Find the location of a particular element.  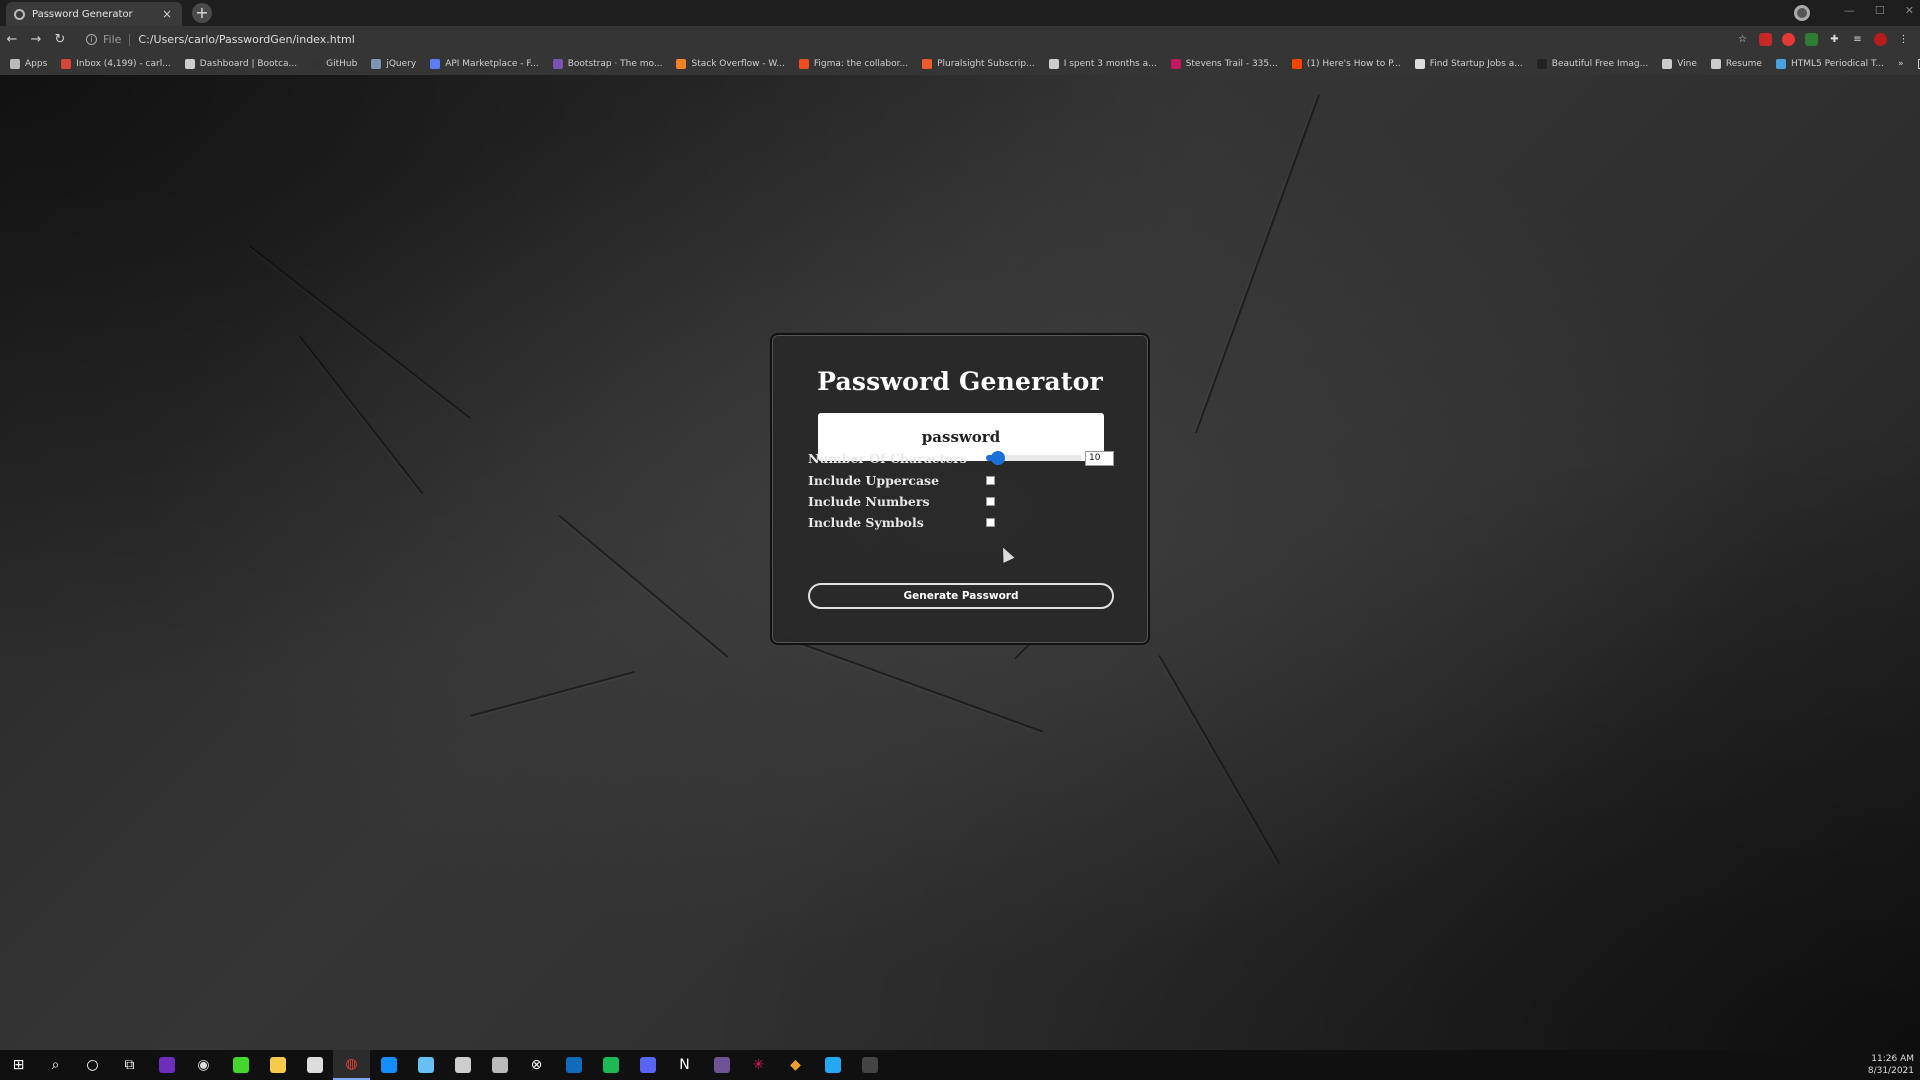

taskbar-app: ○ is located at coordinates (92, 1065).